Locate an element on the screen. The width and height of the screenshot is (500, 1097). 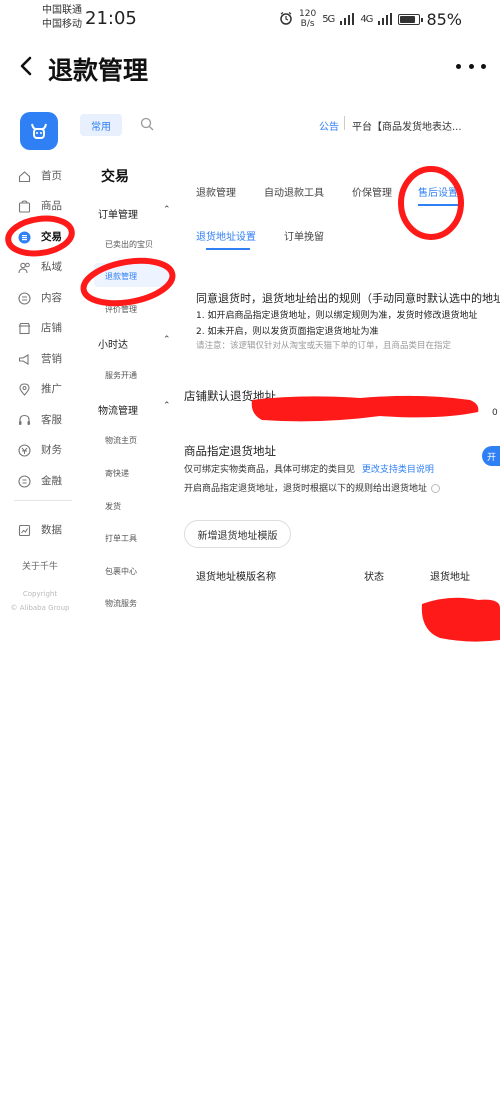
tab-price-protection: 价保管理 is located at coordinates (372, 191).